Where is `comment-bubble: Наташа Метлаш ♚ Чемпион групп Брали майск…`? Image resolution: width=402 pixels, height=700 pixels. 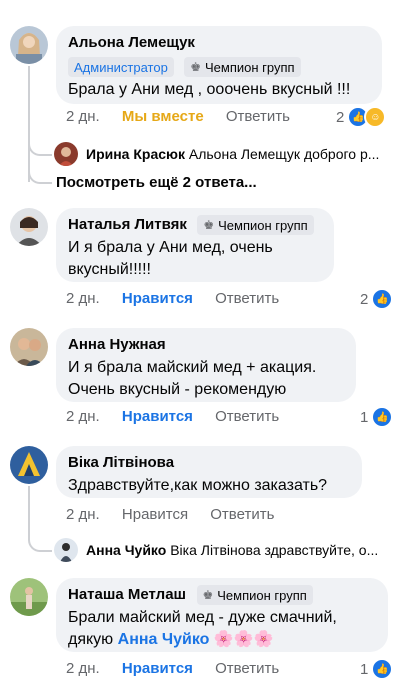 comment-bubble: Наташа Метлаш ♚ Чемпион групп Брали майск… is located at coordinates (222, 615).